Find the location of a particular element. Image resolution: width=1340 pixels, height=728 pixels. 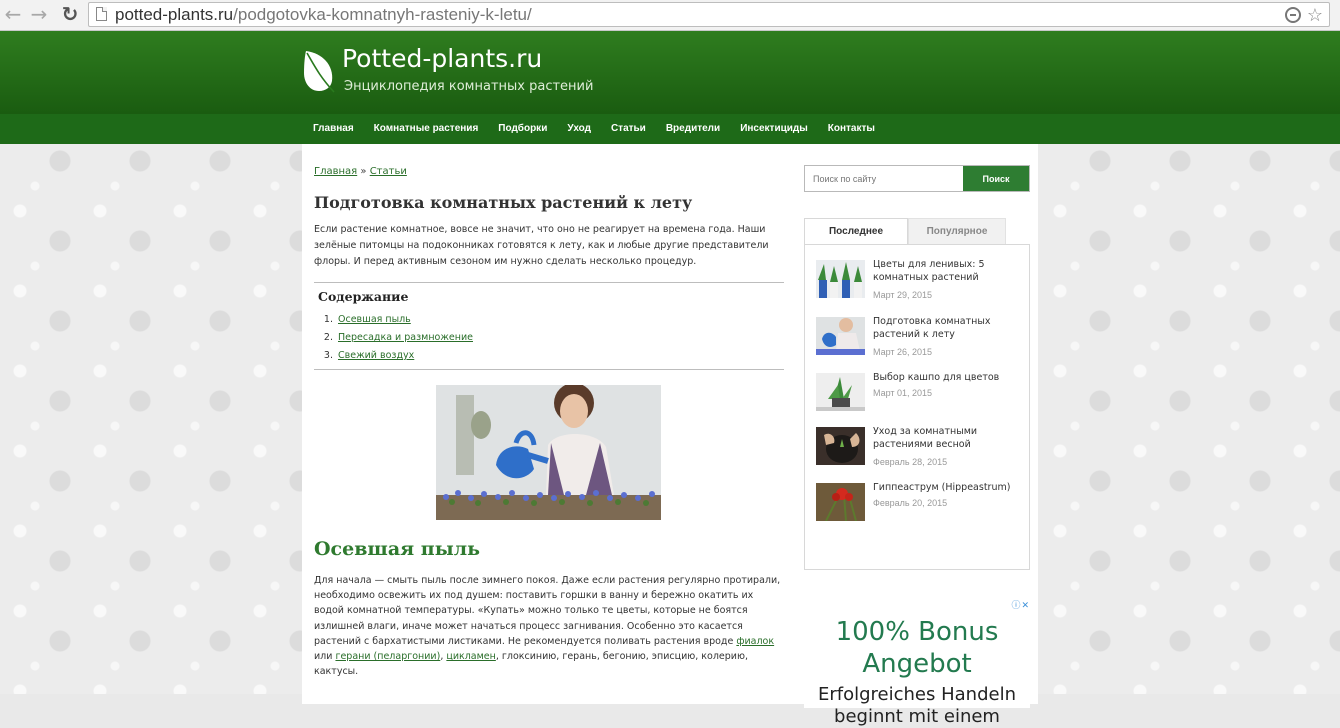

leaf-logo-icon is located at coordinates (319, 70).